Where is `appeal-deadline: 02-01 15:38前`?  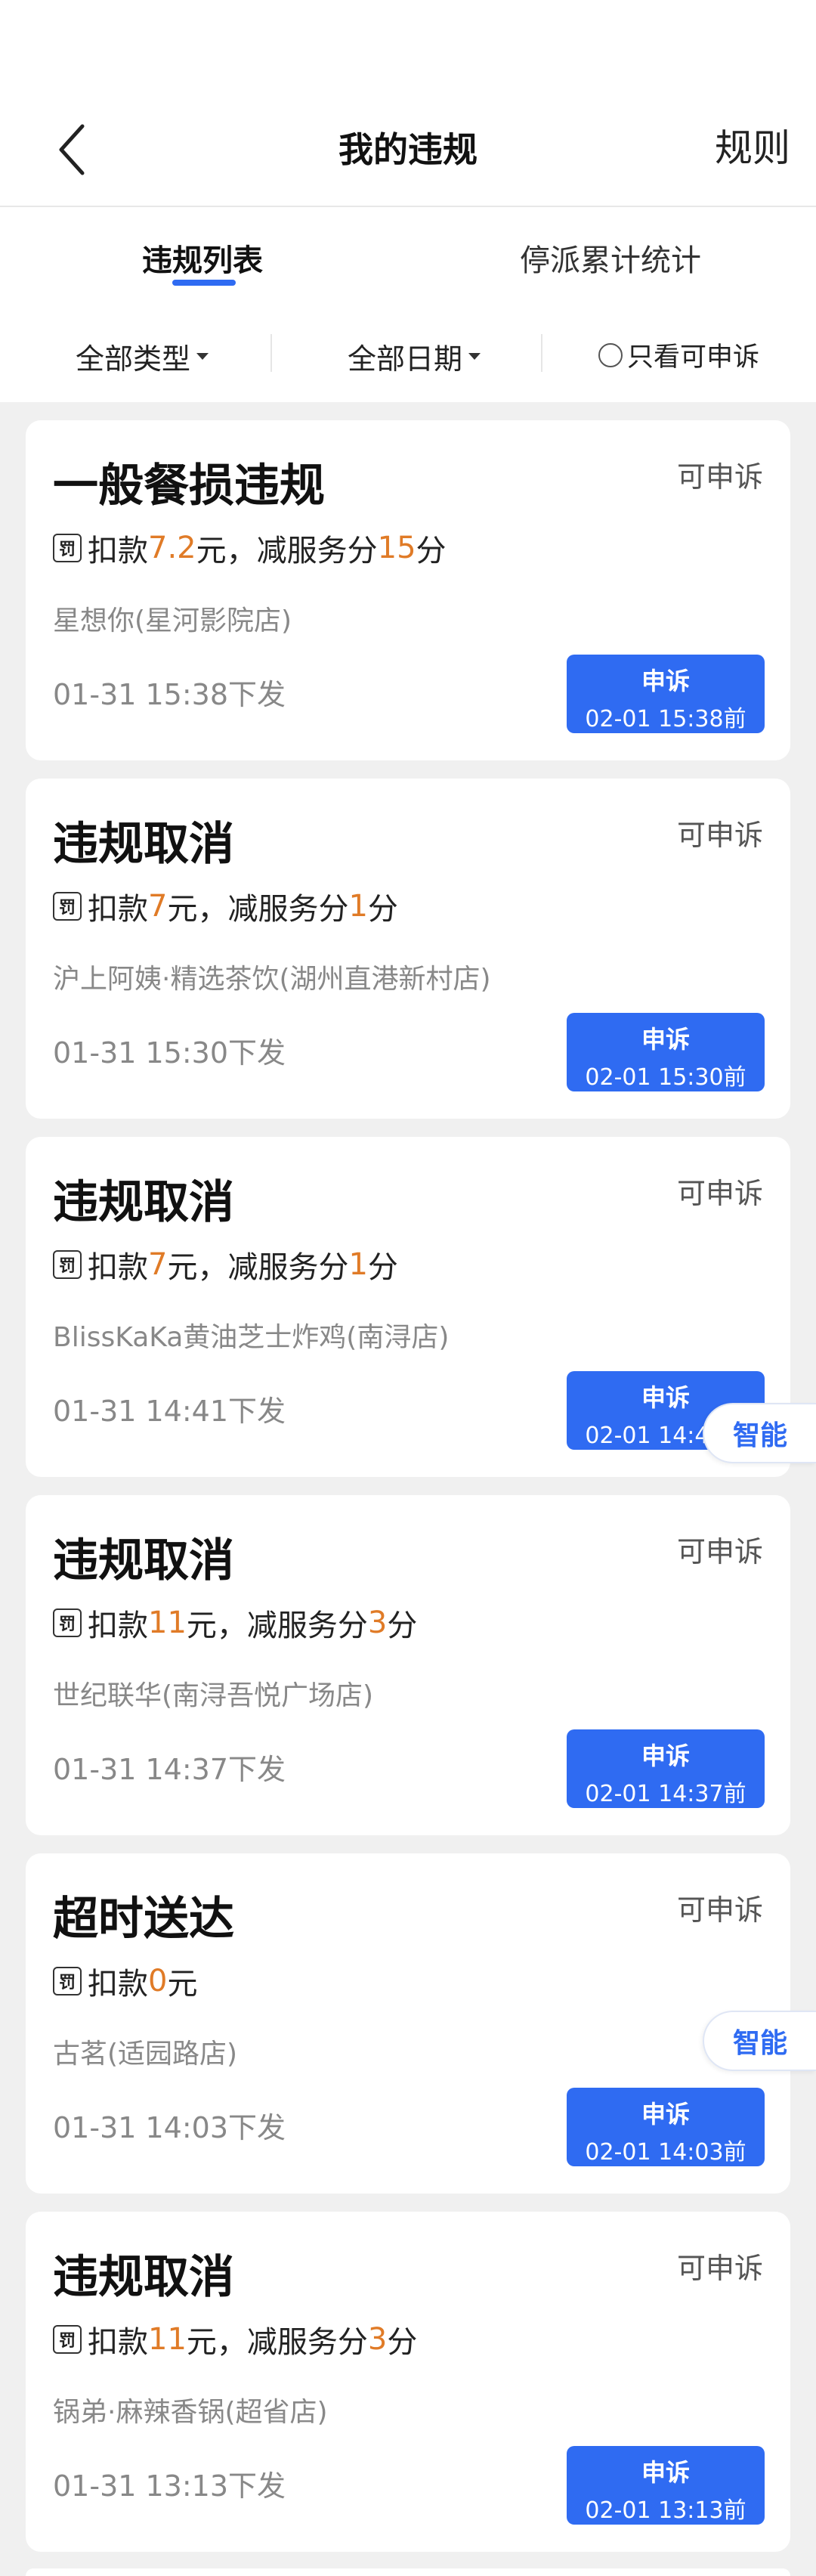 appeal-deadline: 02-01 15:38前 is located at coordinates (665, 719).